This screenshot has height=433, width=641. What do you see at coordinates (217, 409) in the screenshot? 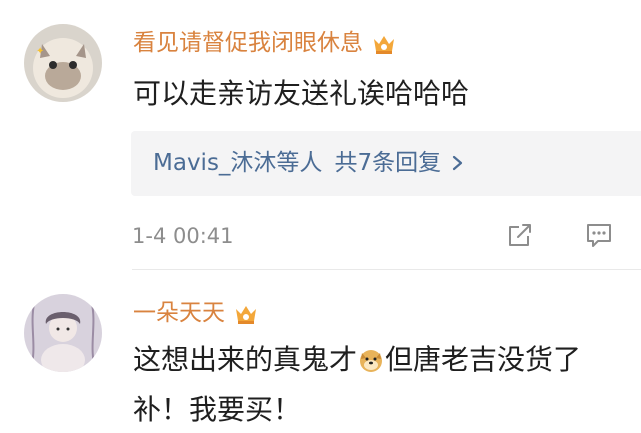
I see `comment-text-line2: 补！我要买！` at bounding box center [217, 409].